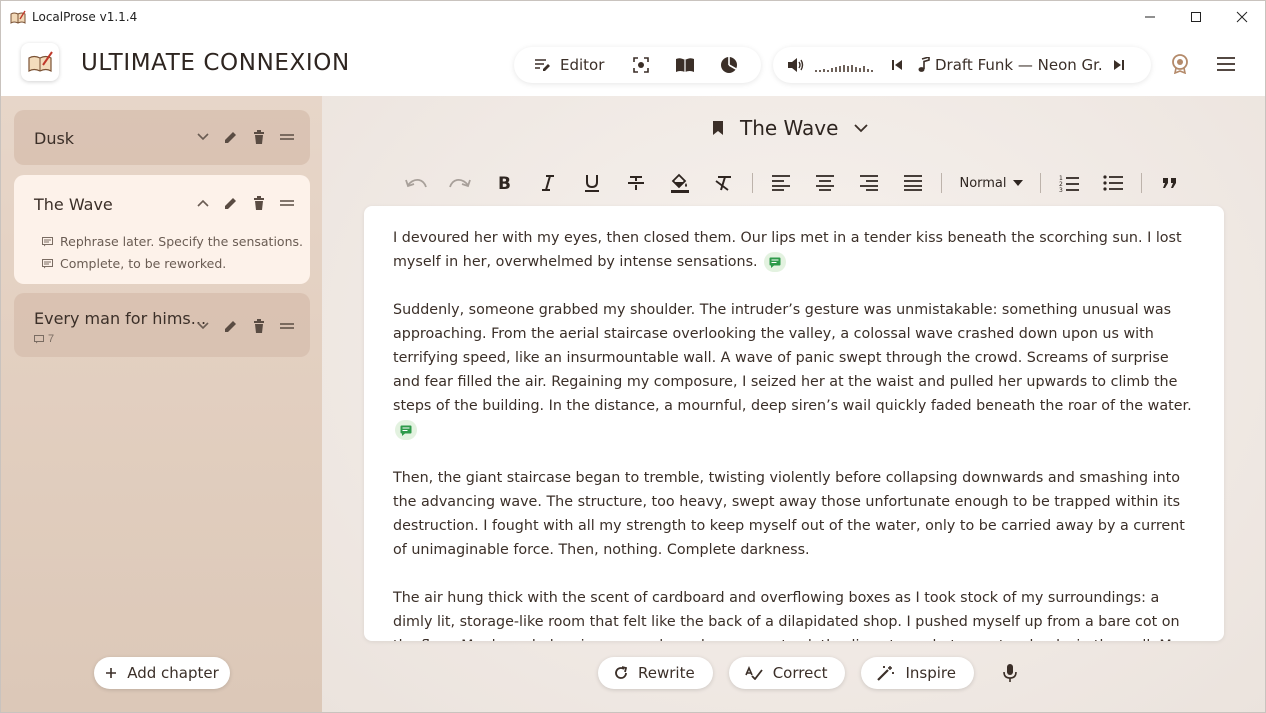 Image resolution: width=1266 pixels, height=713 pixels. I want to click on clear-format-icon, so click(723, 183).